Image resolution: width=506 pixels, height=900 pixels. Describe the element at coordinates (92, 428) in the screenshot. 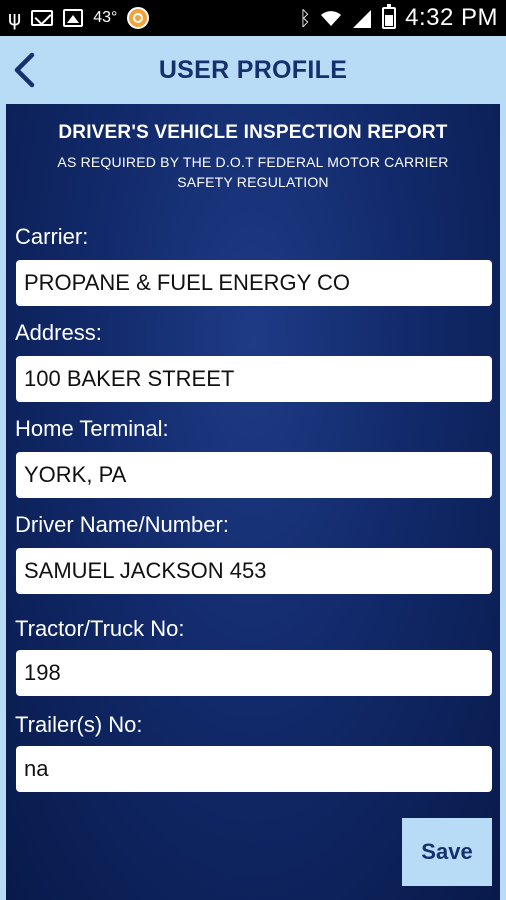

I see `home-terminal-label: Home Terminal:` at that location.